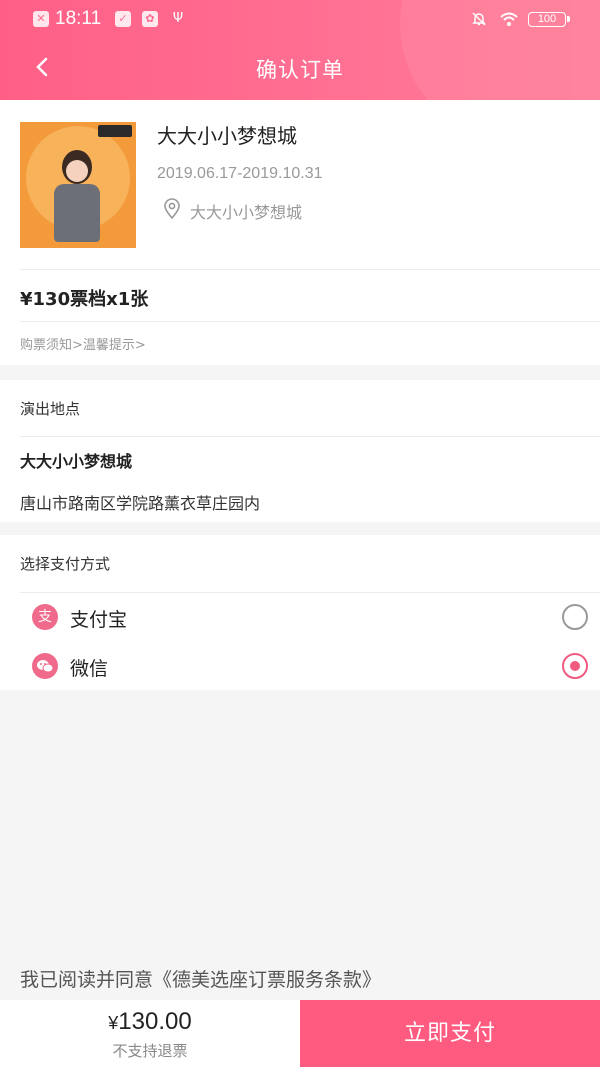  What do you see at coordinates (450, 1033) in the screenshot?
I see `pay-now-button: 立即支付` at bounding box center [450, 1033].